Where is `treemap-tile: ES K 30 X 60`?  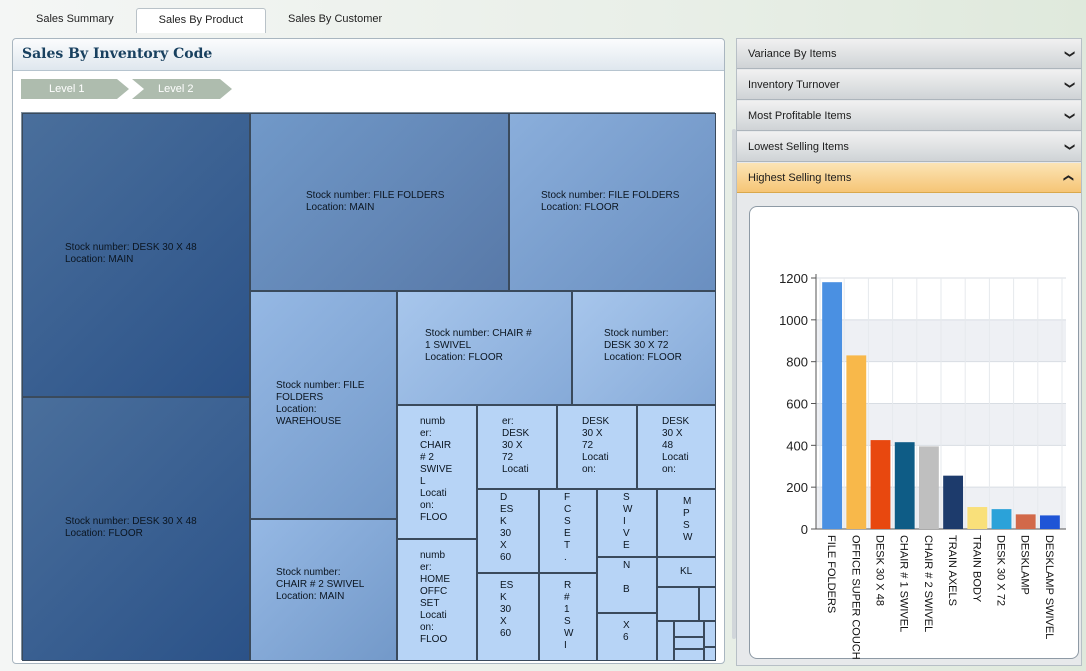
treemap-tile: ES K 30 X 60 is located at coordinates (508, 617).